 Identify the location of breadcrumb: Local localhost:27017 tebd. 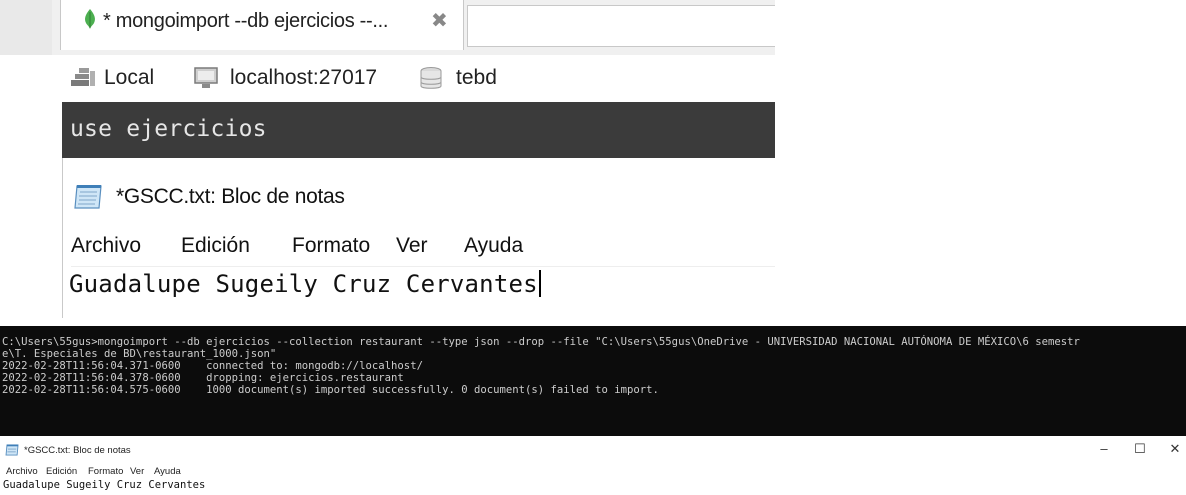
(418, 77).